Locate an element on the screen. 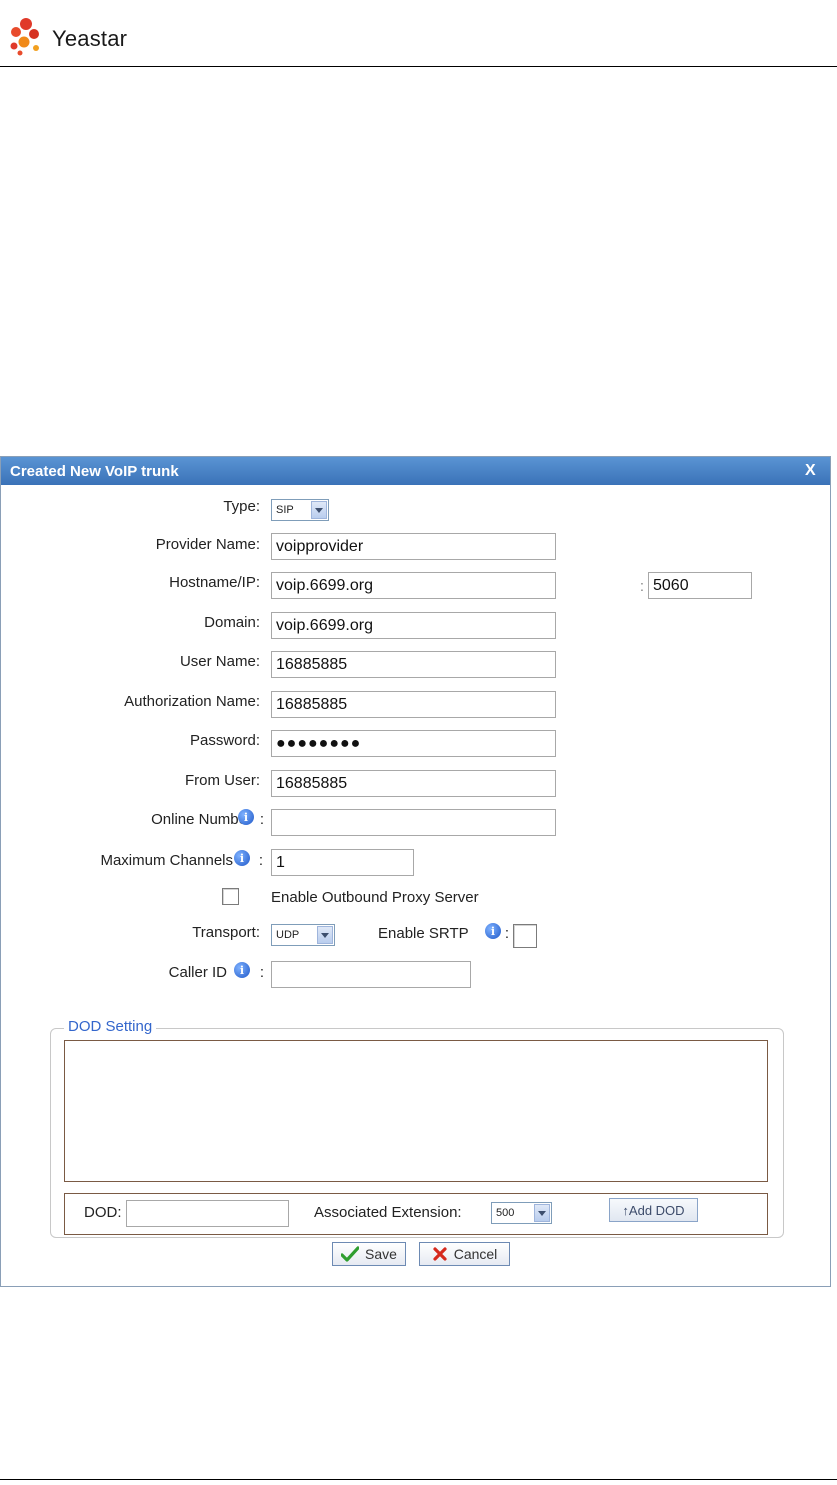  cancel-button: Cancel is located at coordinates (464, 1254).